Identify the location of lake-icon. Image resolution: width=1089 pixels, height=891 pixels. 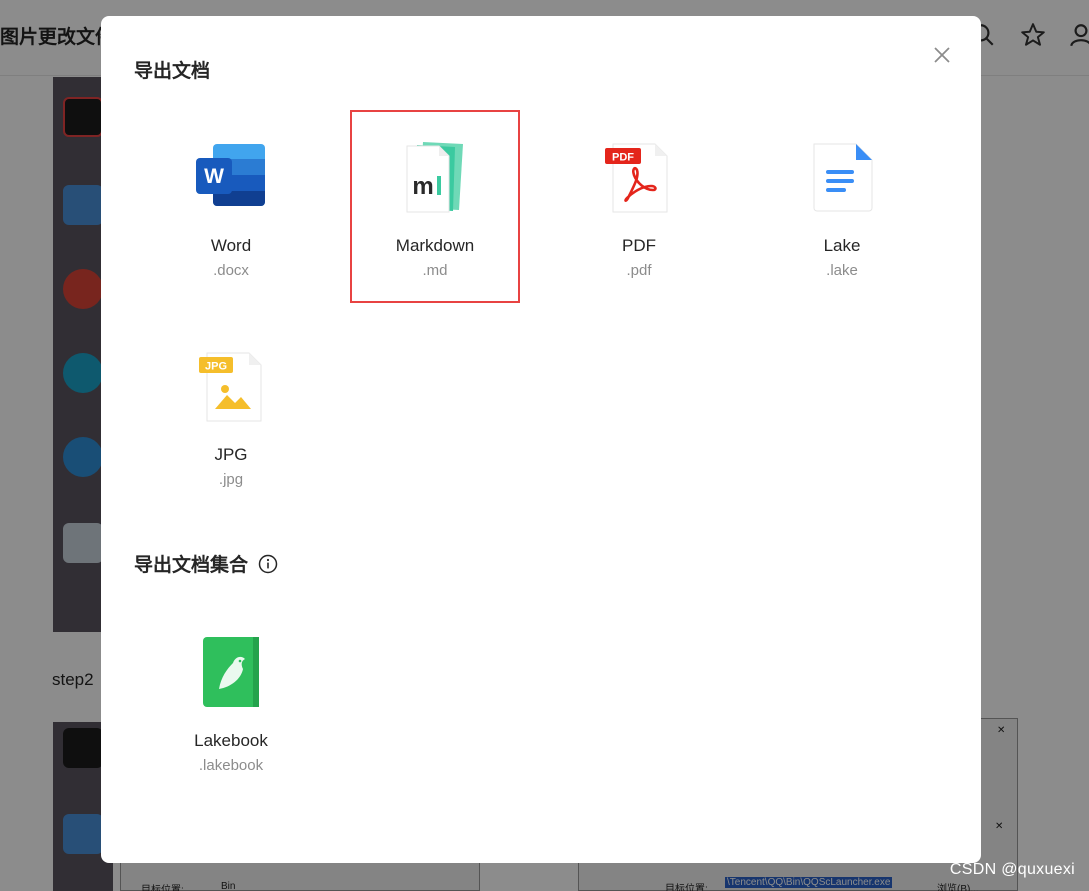
(843, 177).